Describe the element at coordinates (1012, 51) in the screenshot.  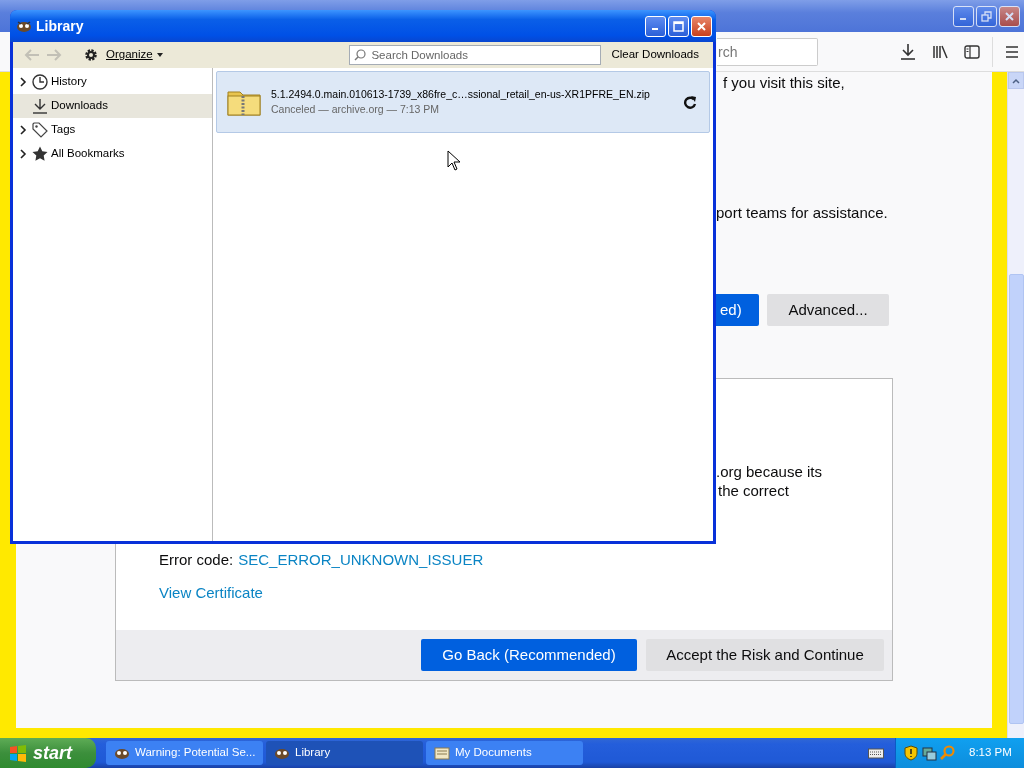
I see `menu-icon` at that location.